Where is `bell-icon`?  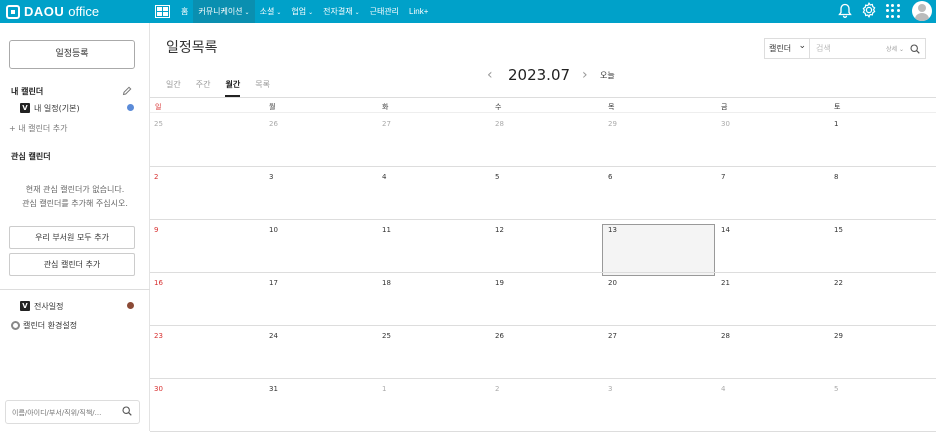 bell-icon is located at coordinates (845, 10).